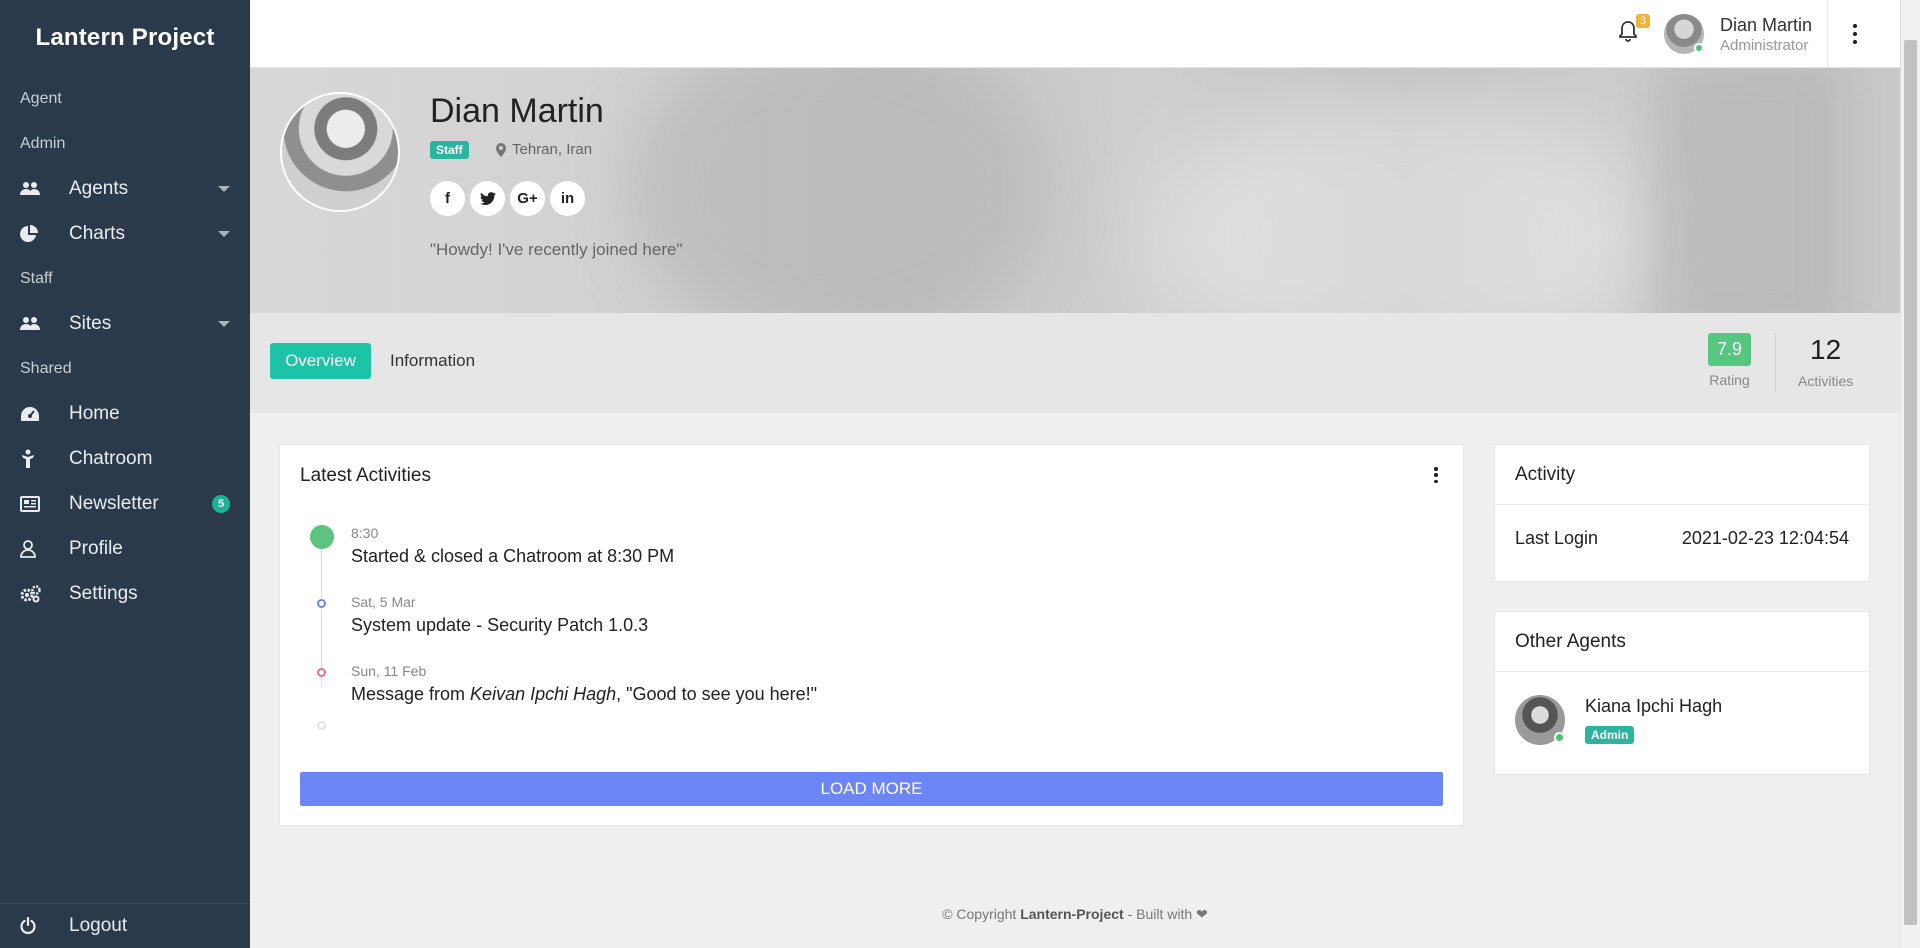  What do you see at coordinates (41, 98) in the screenshot?
I see `section-agent: Agent` at bounding box center [41, 98].